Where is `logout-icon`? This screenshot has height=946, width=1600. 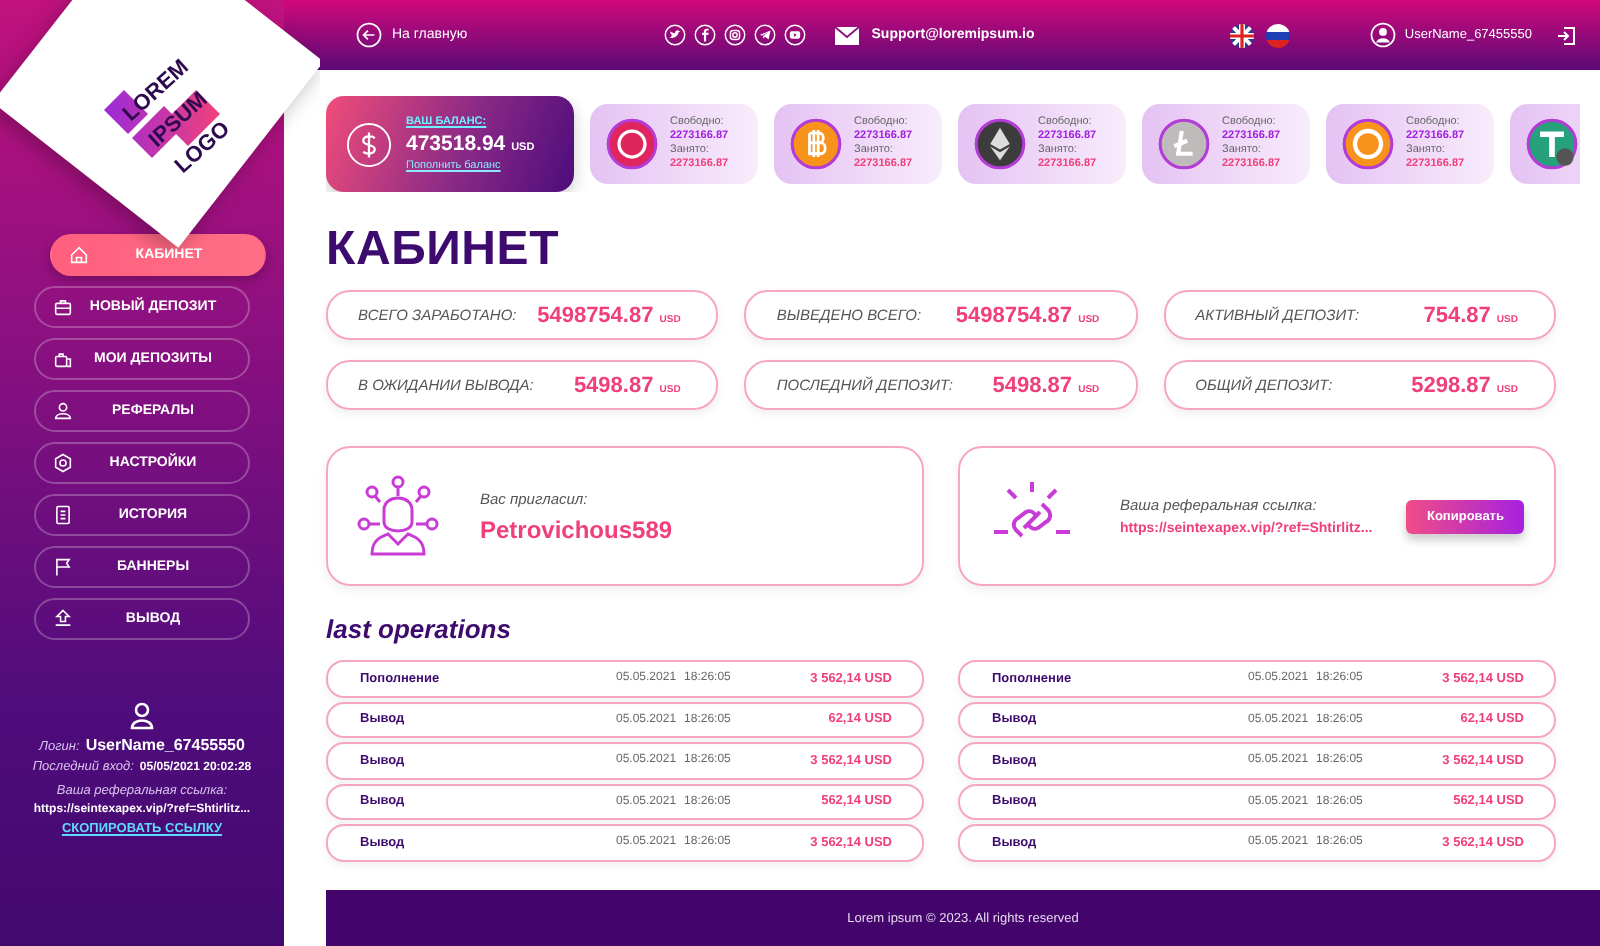
logout-icon is located at coordinates (1566, 35).